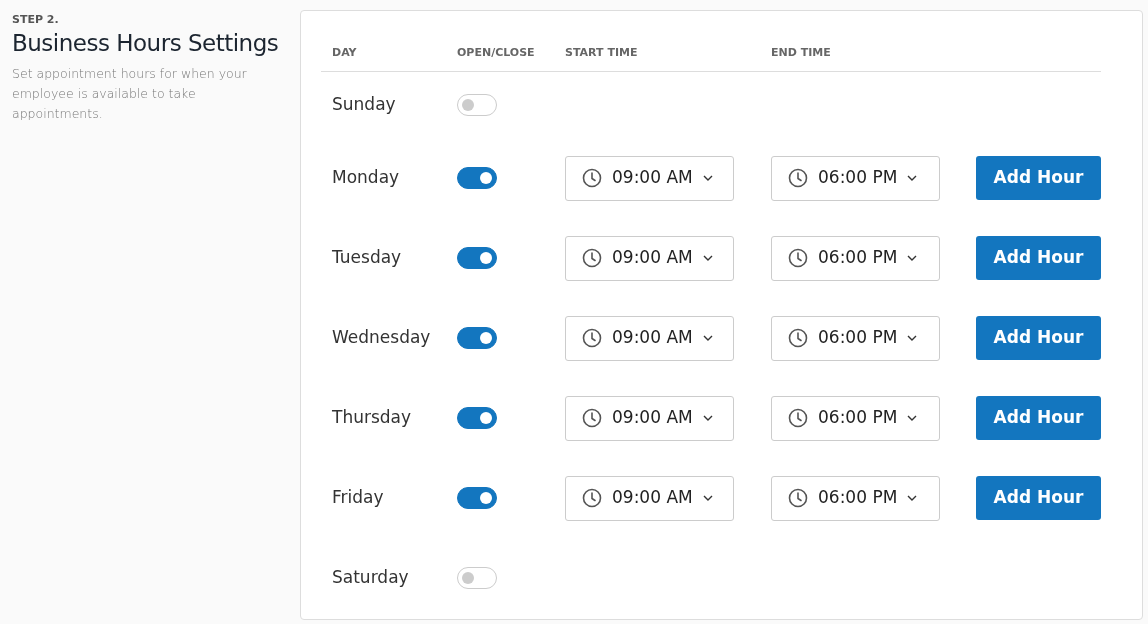 Image resolution: width=1148 pixels, height=624 pixels. Describe the element at coordinates (371, 418) in the screenshot. I see `day-label: Thursday` at that location.